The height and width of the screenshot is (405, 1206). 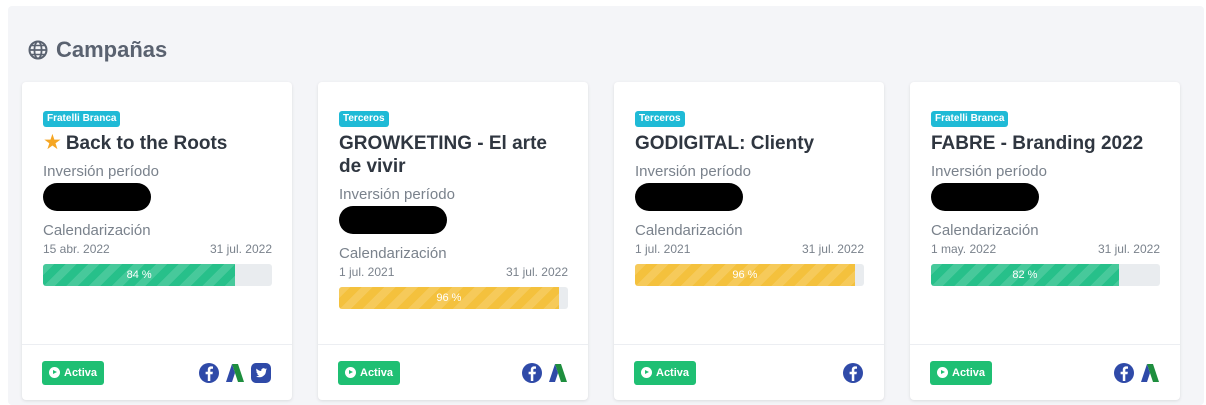 I want to click on star-icon: ★, so click(x=52, y=143).